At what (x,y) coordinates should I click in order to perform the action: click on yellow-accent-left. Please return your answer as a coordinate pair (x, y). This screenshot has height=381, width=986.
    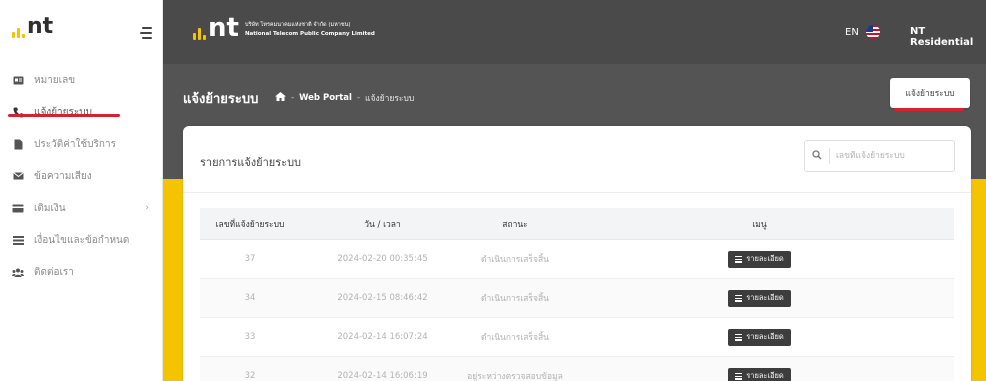
    Looking at the image, I should click on (173, 280).